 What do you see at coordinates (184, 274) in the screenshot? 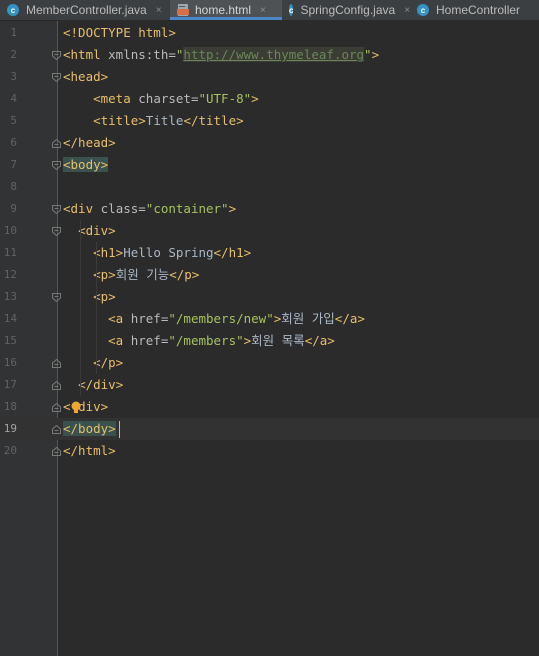
I see `code-token: </p>` at bounding box center [184, 274].